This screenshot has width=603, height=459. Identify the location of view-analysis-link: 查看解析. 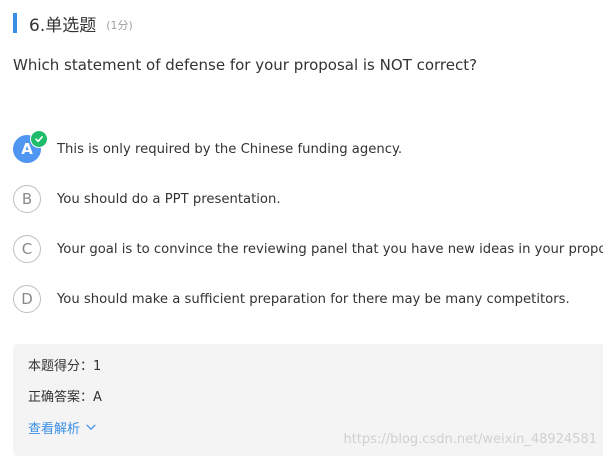
(62, 427).